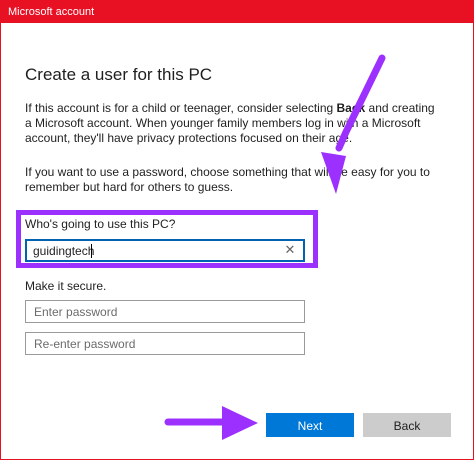 The image size is (474, 461). What do you see at coordinates (165, 311) in the screenshot?
I see `password-input: Enter password` at bounding box center [165, 311].